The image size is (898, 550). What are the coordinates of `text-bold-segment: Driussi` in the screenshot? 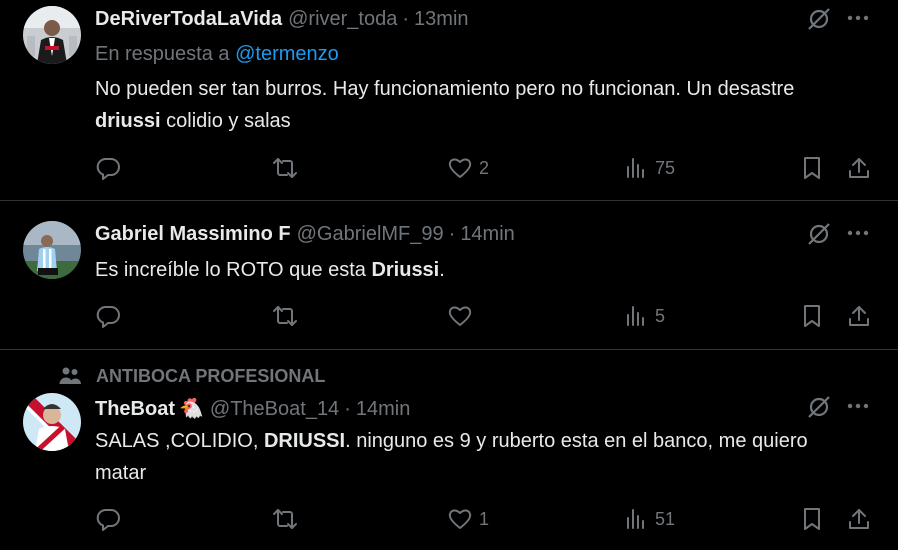 It's located at (405, 270).